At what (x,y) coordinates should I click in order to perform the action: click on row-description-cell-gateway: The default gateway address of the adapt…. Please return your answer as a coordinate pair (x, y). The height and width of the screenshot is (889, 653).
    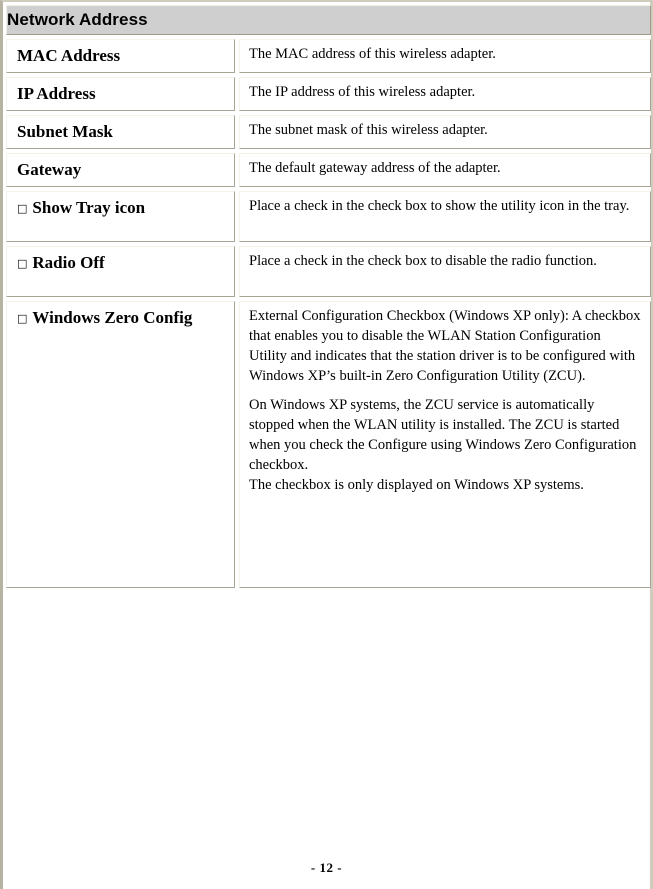
    Looking at the image, I should click on (445, 170).